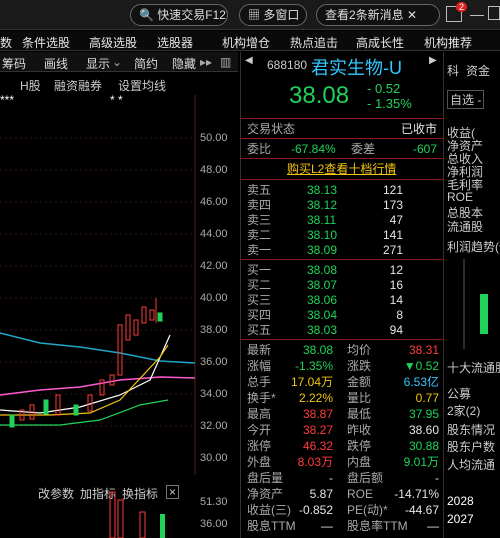 The width and height of the screenshot is (500, 538). I want to click on stat-label: 最低, so click(359, 414).